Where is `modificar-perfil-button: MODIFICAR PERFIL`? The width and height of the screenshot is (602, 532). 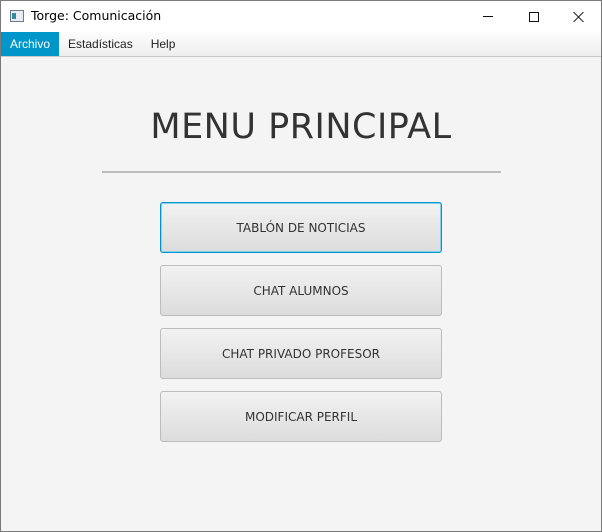
modificar-perfil-button: MODIFICAR PERFIL is located at coordinates (301, 416).